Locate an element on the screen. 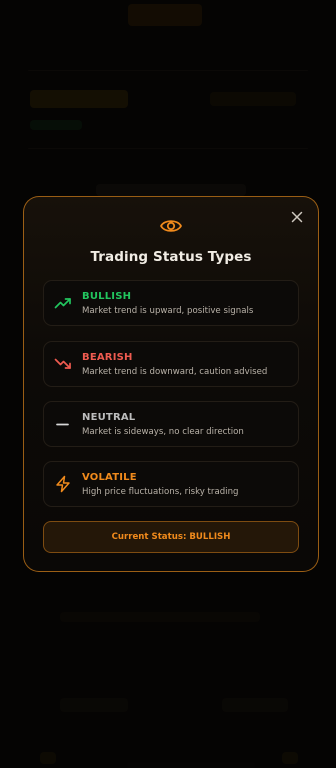  status-name: NEUTRAL is located at coordinates (109, 417).